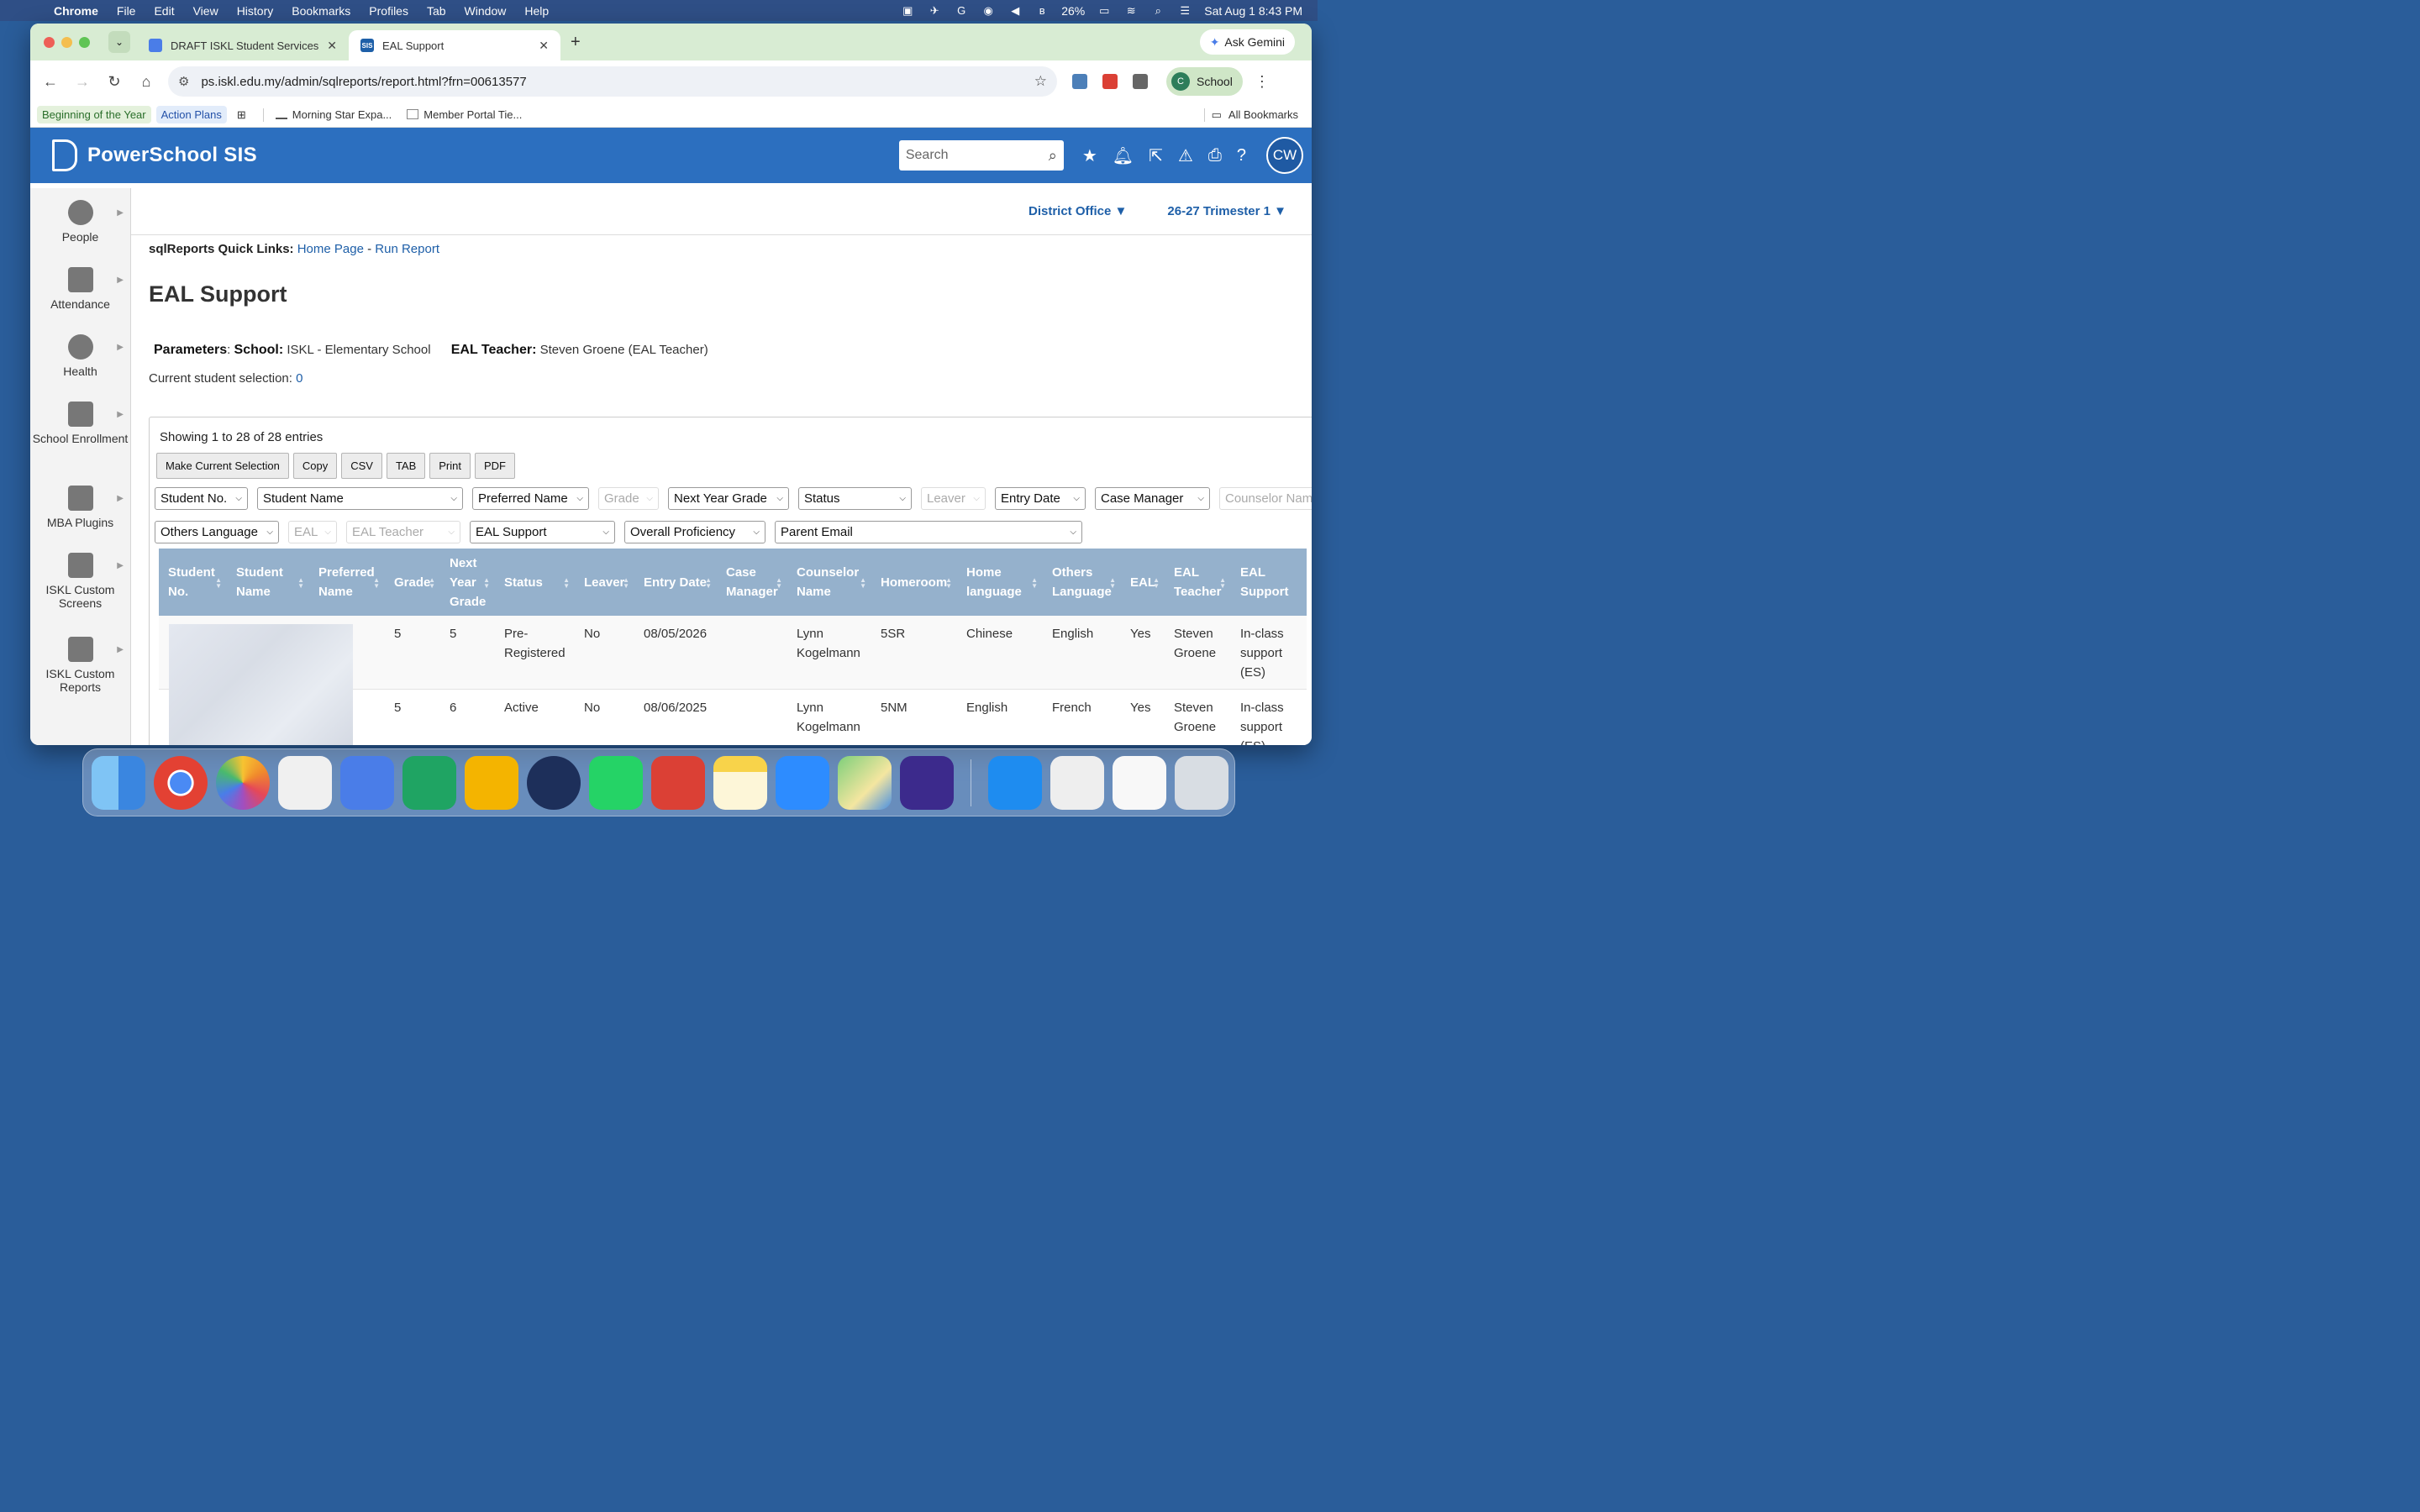  I want to click on google-docs-icon, so click(367, 782).